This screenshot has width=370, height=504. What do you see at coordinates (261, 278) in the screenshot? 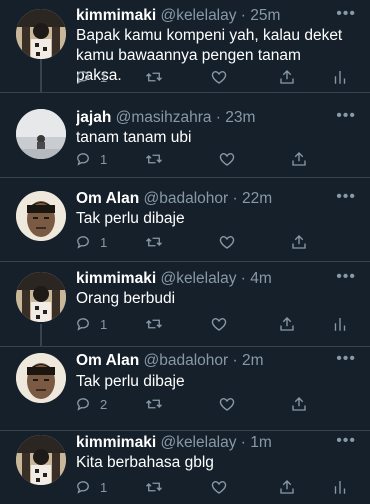
I see `timestamp: 4m` at bounding box center [261, 278].